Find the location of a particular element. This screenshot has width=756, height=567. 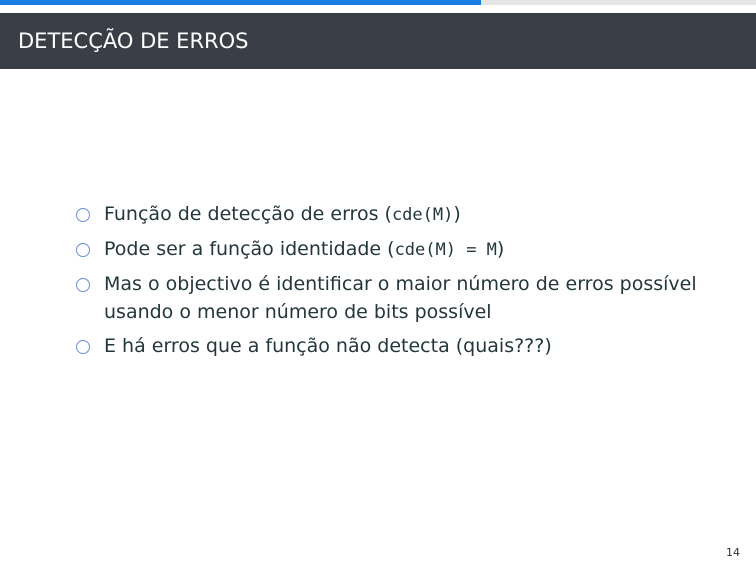

bullet-item: Função de detecção de erros (cde(M)) is located at coordinates (396, 214).